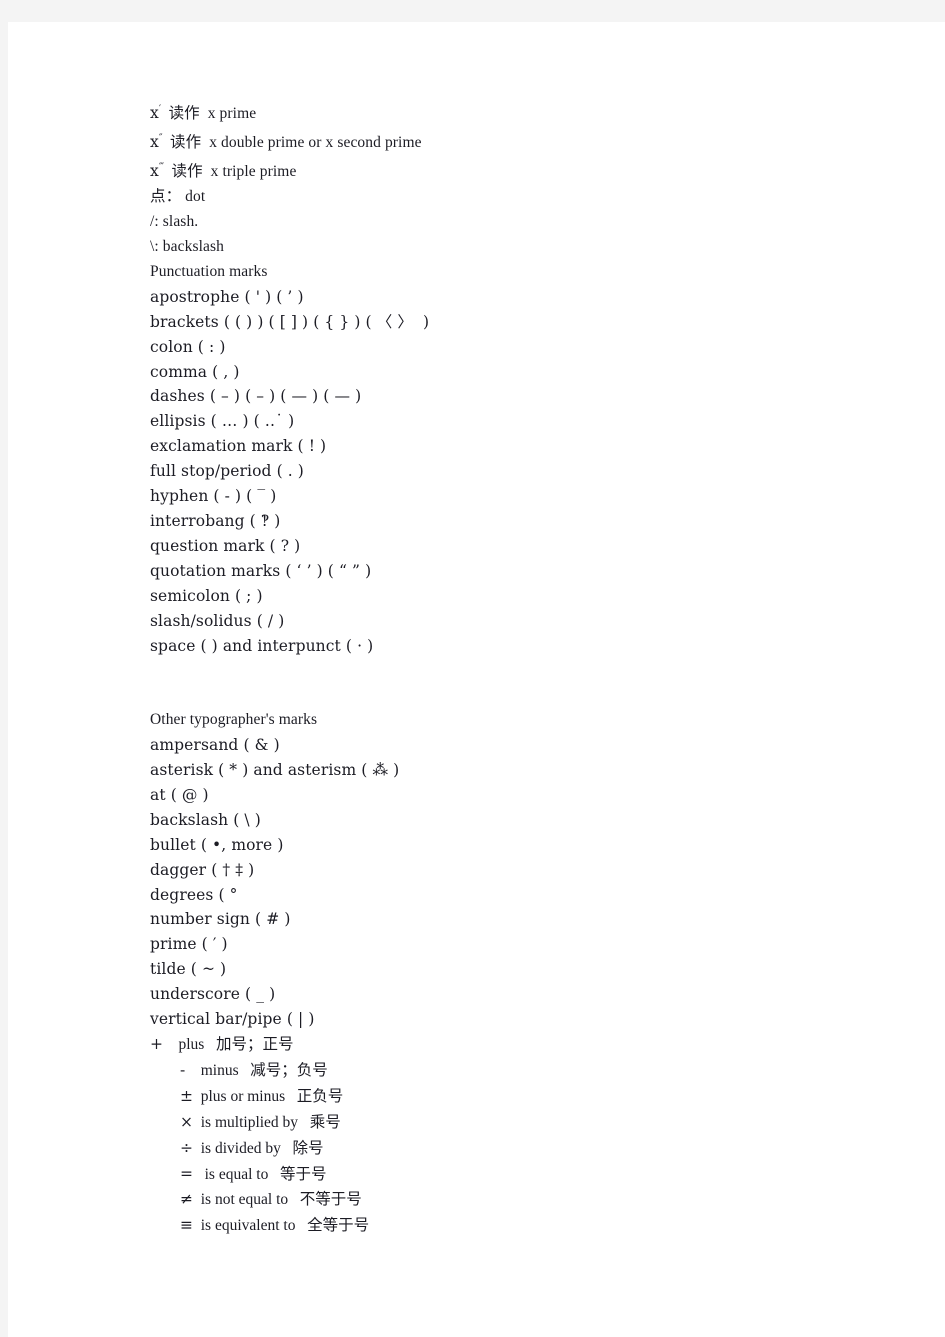  What do you see at coordinates (189, 944) in the screenshot?
I see `list-item: prime ( ′ )` at bounding box center [189, 944].